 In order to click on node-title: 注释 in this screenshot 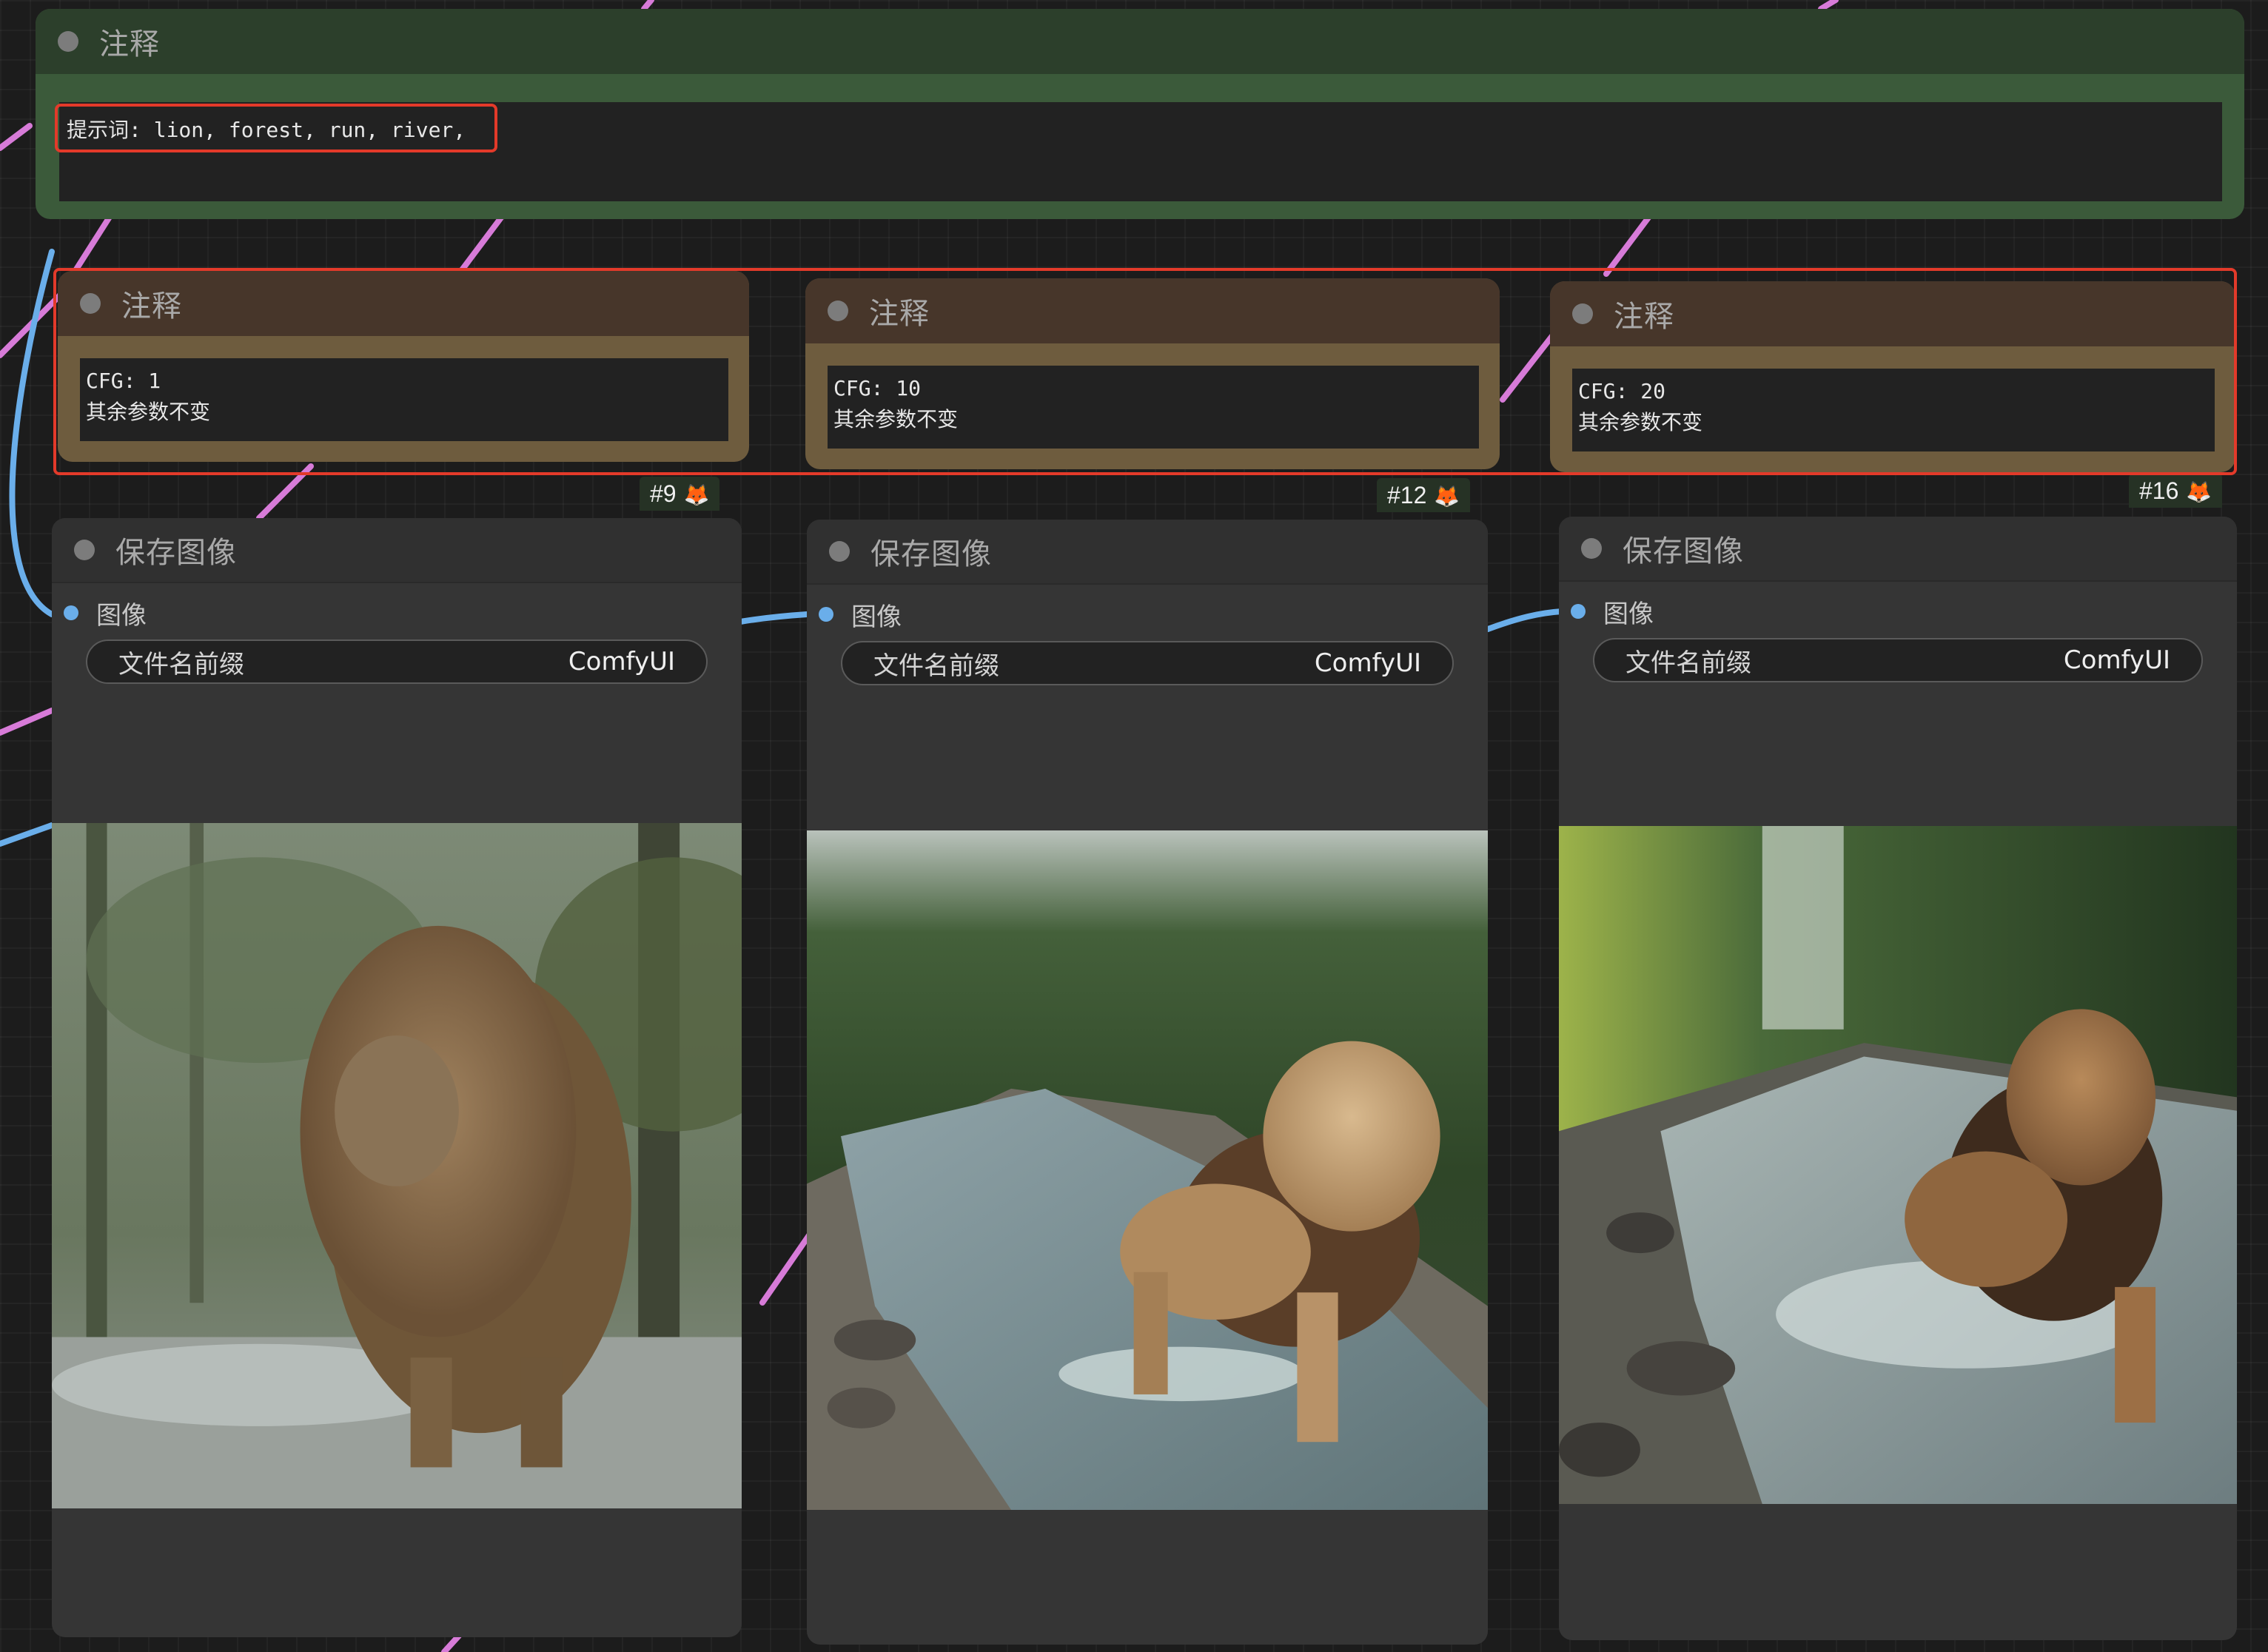, I will do `click(129, 44)`.